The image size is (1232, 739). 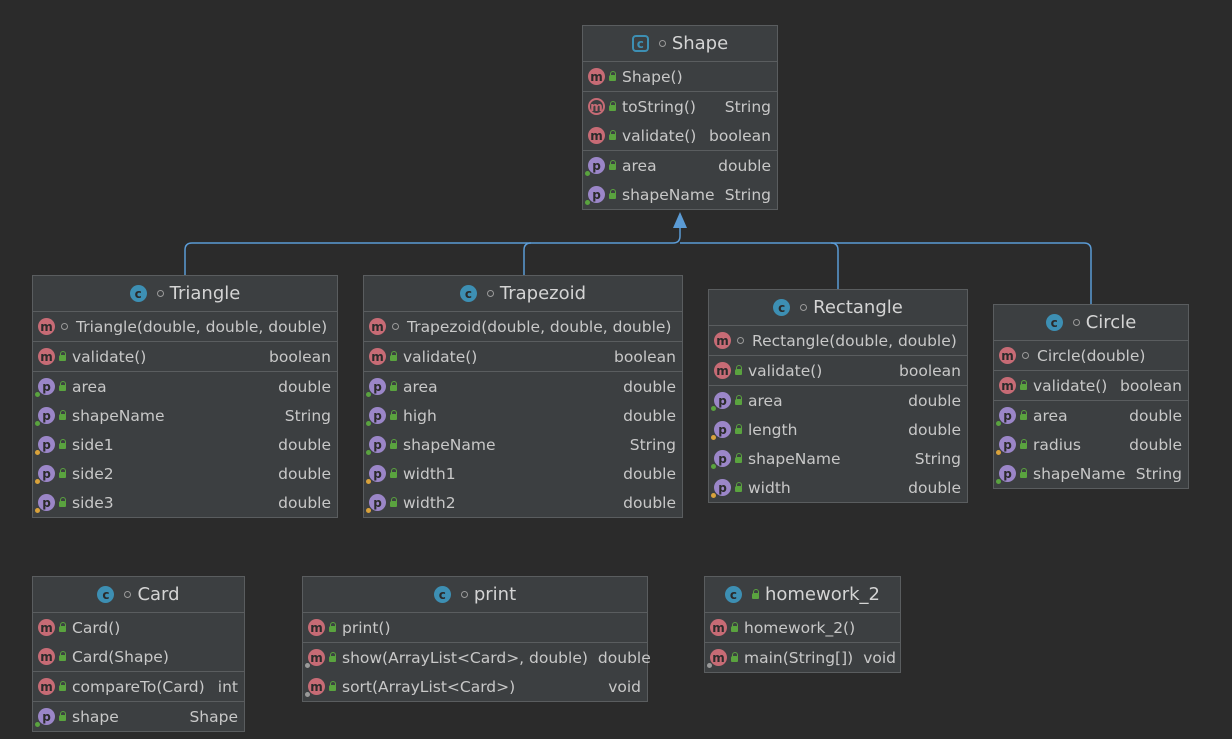 What do you see at coordinates (802, 627) in the screenshot?
I see `constructor-row: m homework_2()` at bounding box center [802, 627].